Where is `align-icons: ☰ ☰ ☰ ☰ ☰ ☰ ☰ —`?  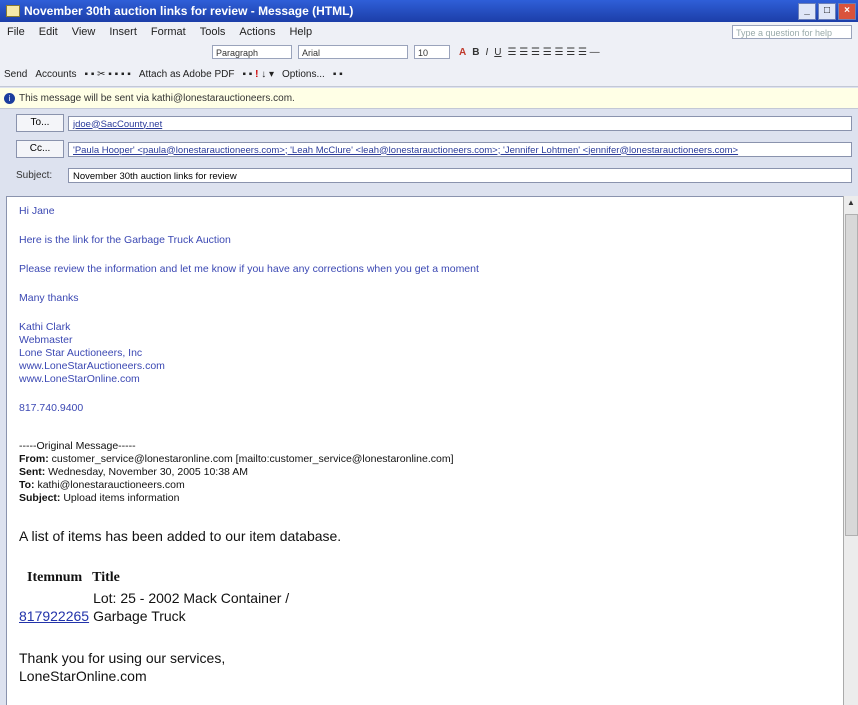 align-icons: ☰ ☰ ☰ ☰ ☰ ☰ ☰ — is located at coordinates (553, 52).